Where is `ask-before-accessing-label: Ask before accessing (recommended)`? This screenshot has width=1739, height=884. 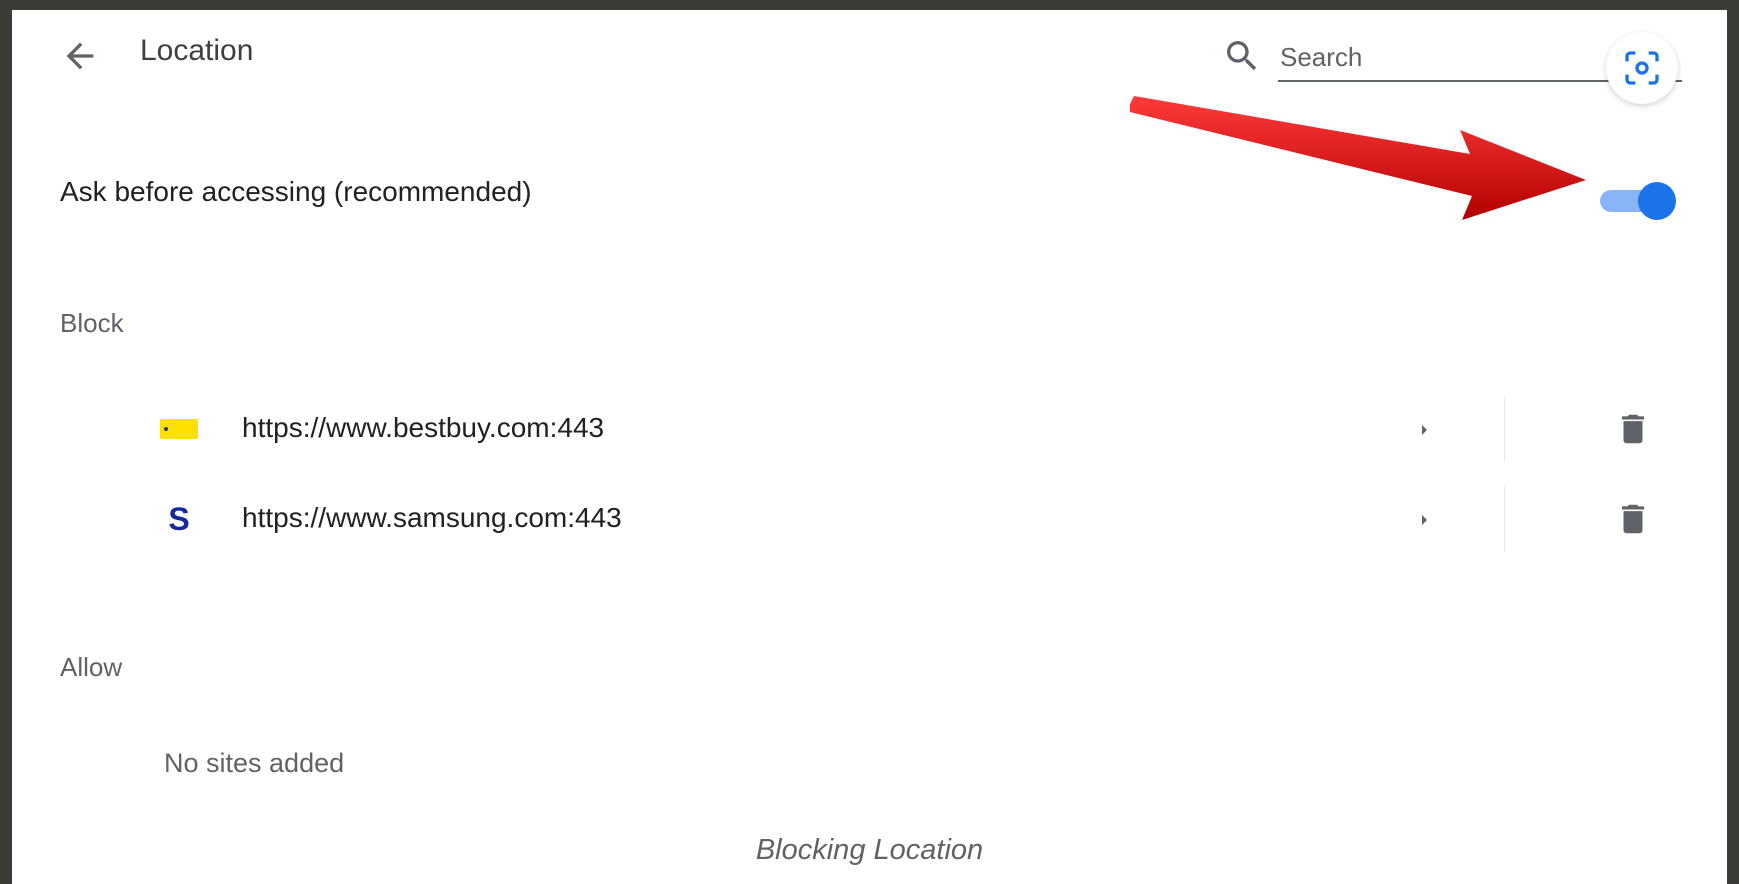 ask-before-accessing-label: Ask before accessing (recommended) is located at coordinates (296, 191).